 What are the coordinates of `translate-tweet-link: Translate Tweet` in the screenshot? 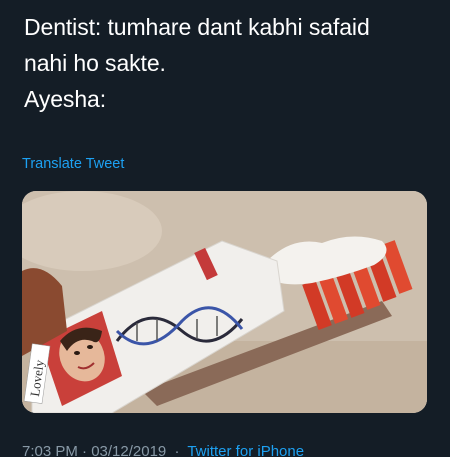 It's located at (73, 164).